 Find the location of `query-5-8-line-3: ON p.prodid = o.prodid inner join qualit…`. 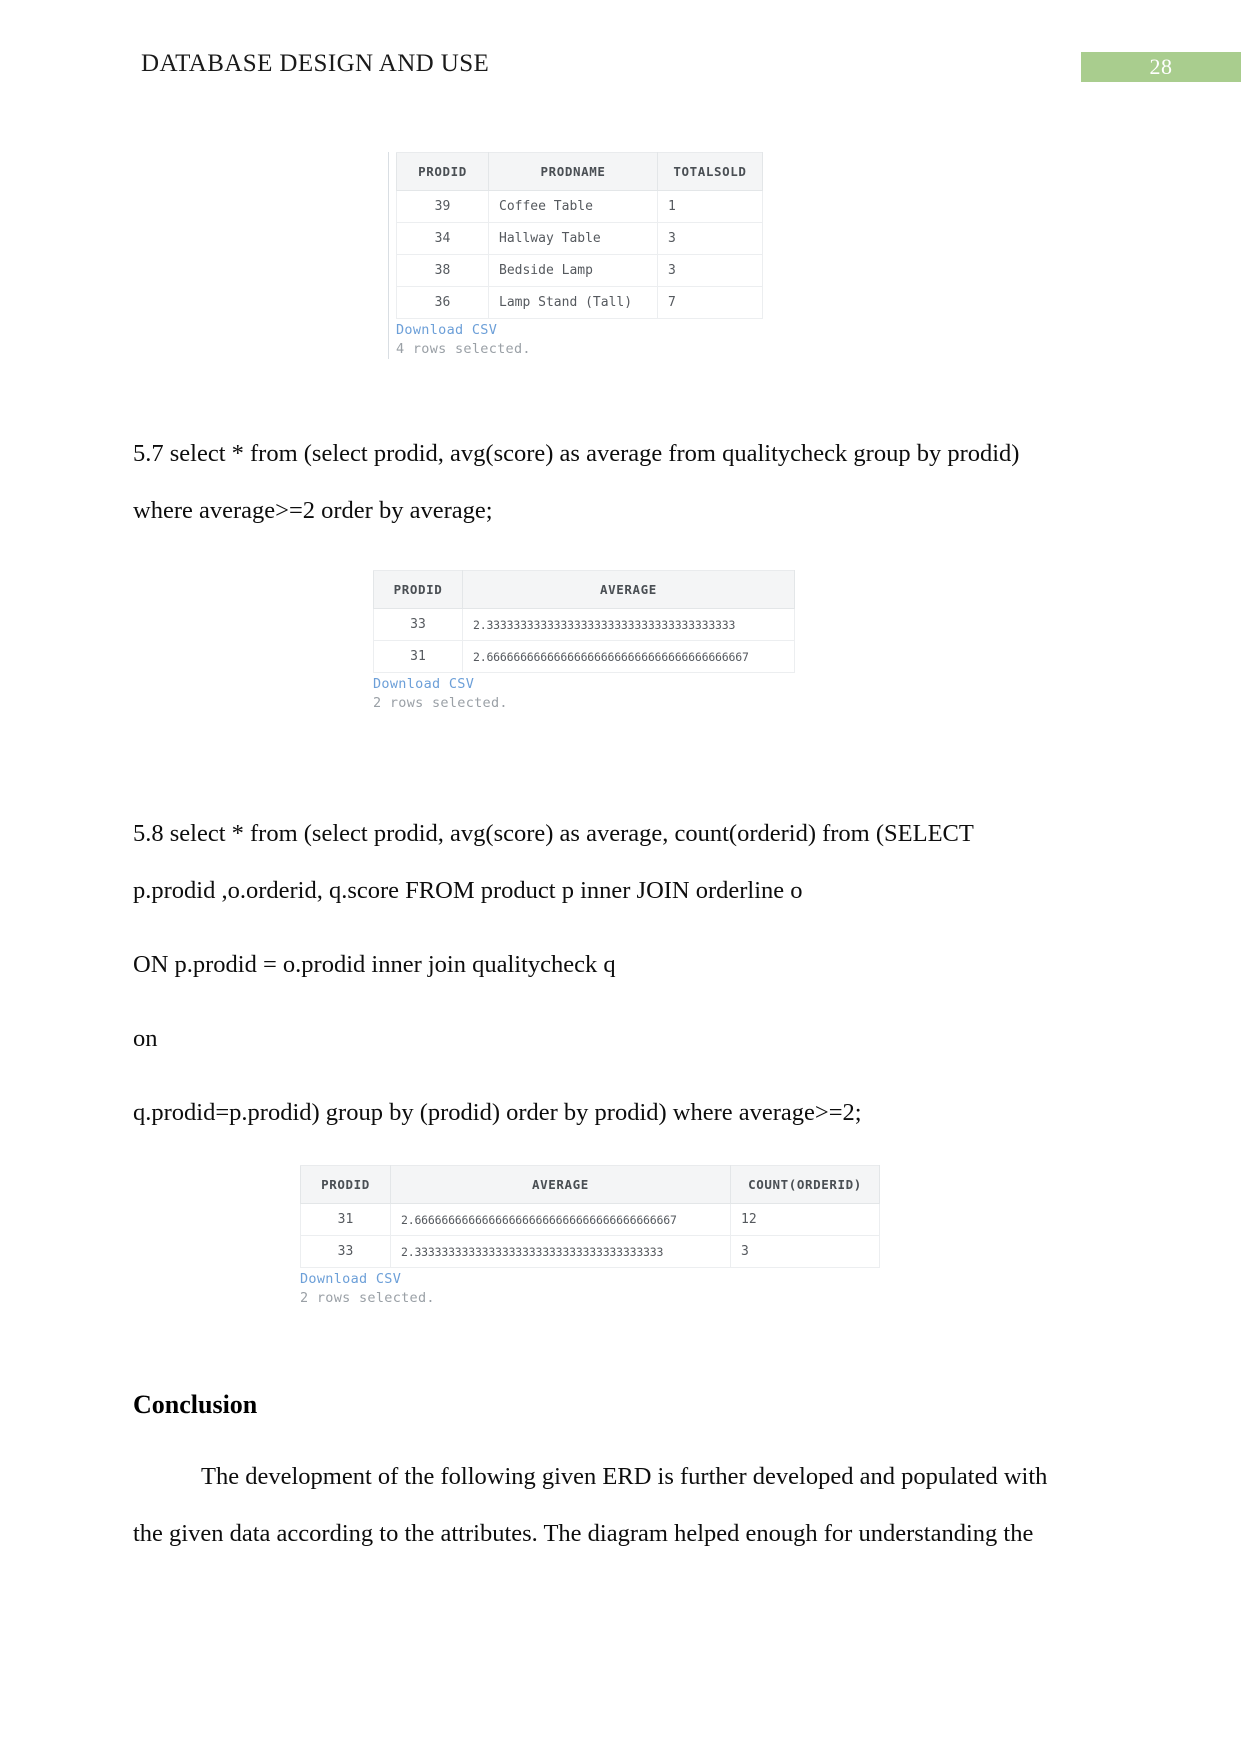

query-5-8-line-3: ON p.prodid = o.prodid inner join qualit… is located at coordinates (374, 964).